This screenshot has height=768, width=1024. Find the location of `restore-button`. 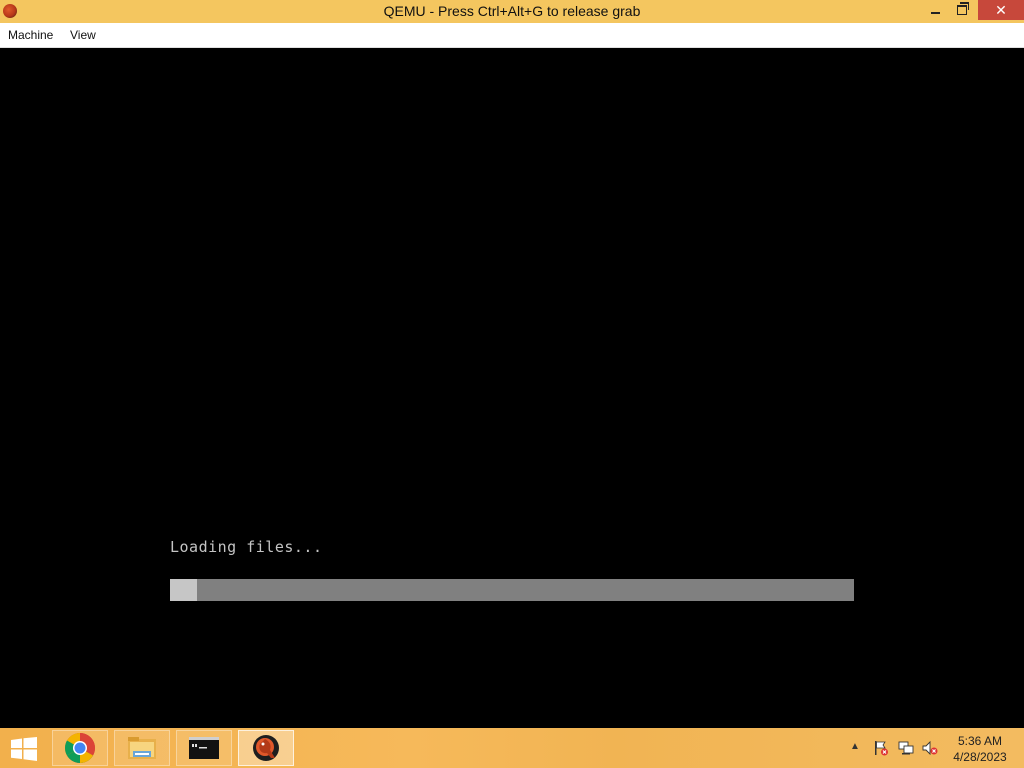

restore-button is located at coordinates (962, 10).